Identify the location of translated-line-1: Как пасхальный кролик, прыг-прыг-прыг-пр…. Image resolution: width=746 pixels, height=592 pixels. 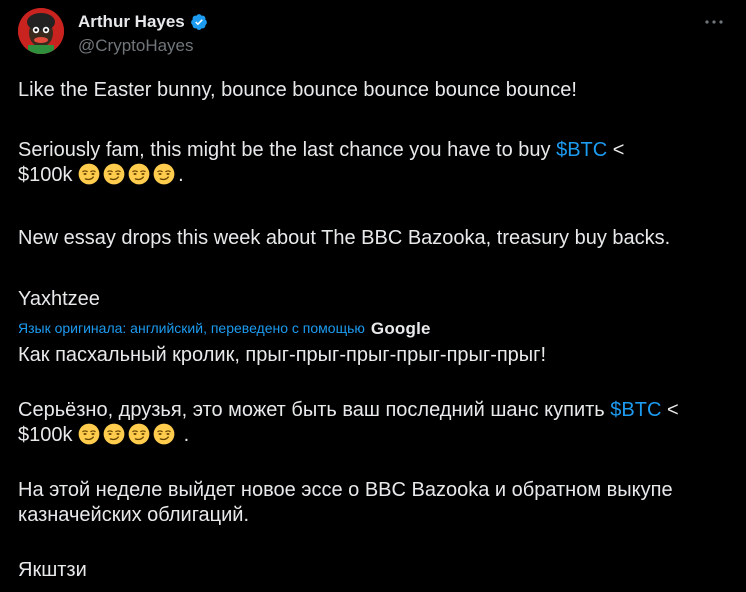
(282, 355).